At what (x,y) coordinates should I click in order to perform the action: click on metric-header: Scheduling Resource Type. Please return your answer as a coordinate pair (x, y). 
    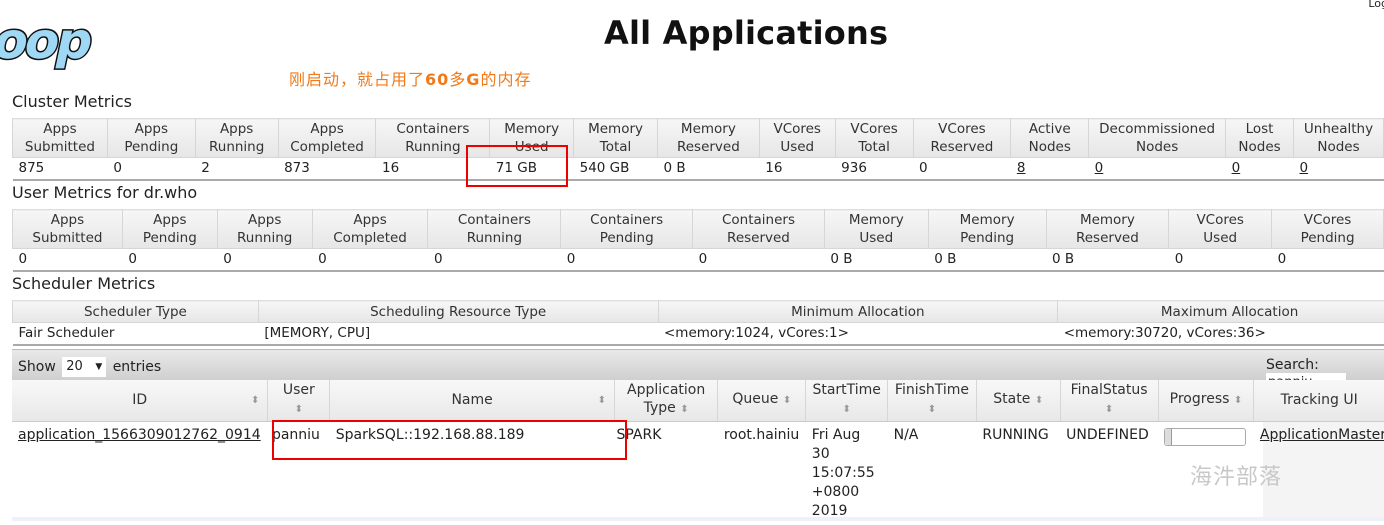
    Looking at the image, I should click on (458, 311).